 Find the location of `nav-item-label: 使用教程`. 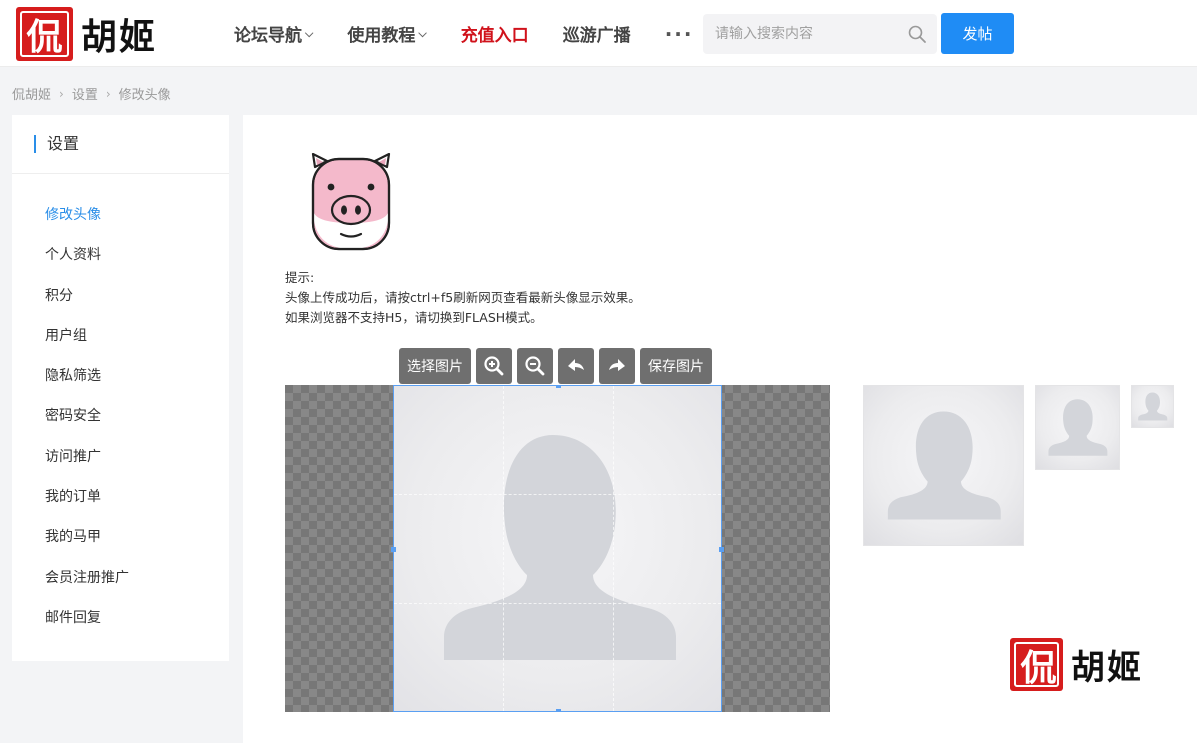

nav-item-label: 使用教程 is located at coordinates (381, 36).